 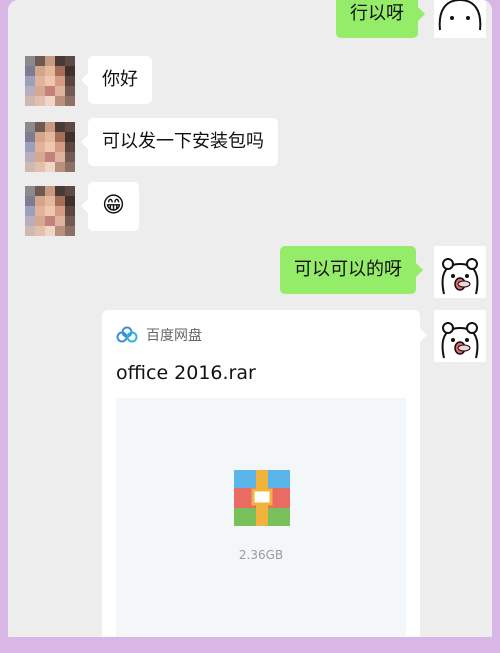 What do you see at coordinates (120, 79) in the screenshot?
I see `message-text: 你好` at bounding box center [120, 79].